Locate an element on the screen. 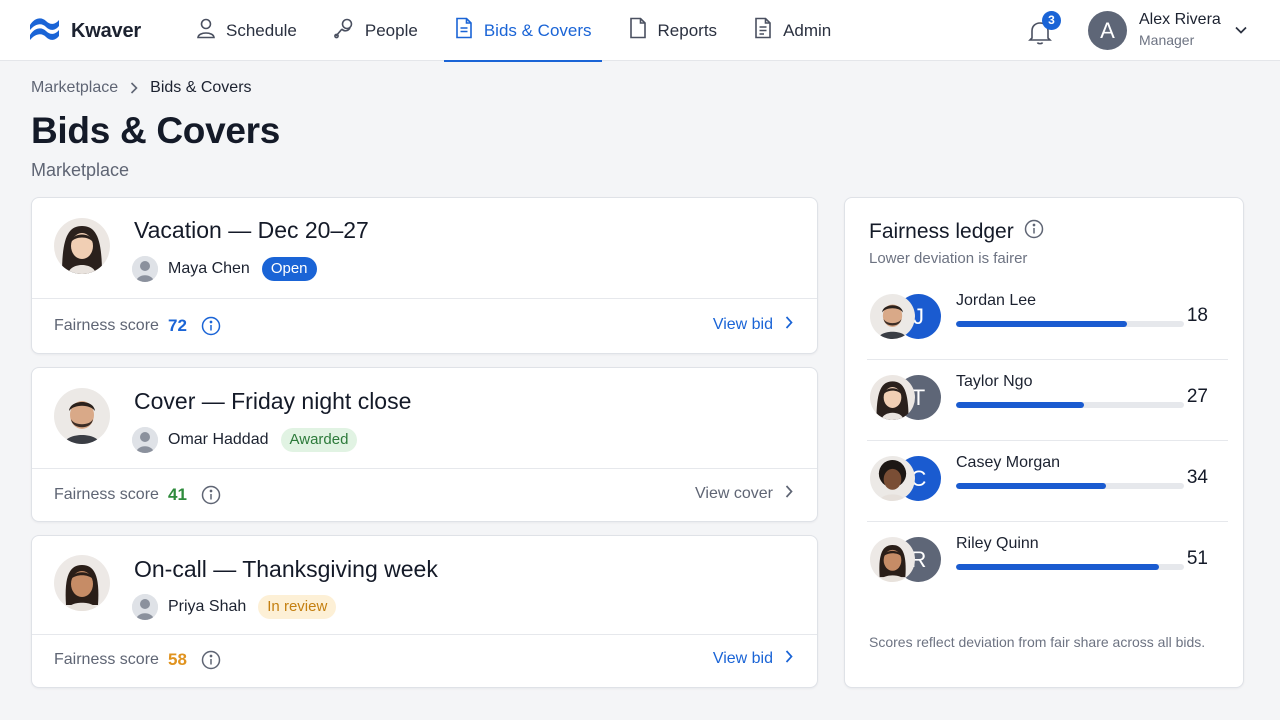 The image size is (1280, 720). nav-admin: Admin is located at coordinates (792, 30).